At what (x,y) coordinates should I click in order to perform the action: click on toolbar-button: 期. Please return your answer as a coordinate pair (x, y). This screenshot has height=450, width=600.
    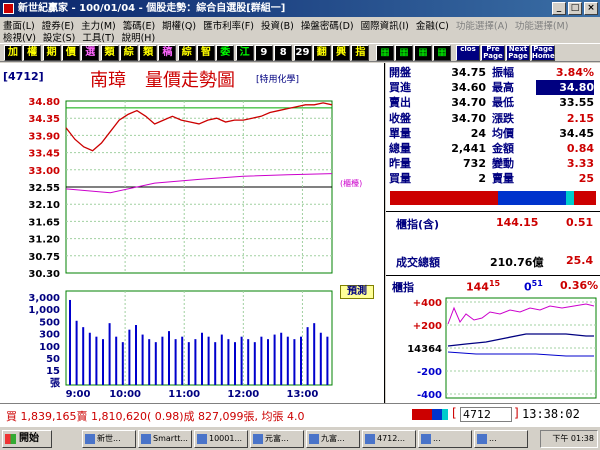
    Looking at the image, I should click on (51, 53).